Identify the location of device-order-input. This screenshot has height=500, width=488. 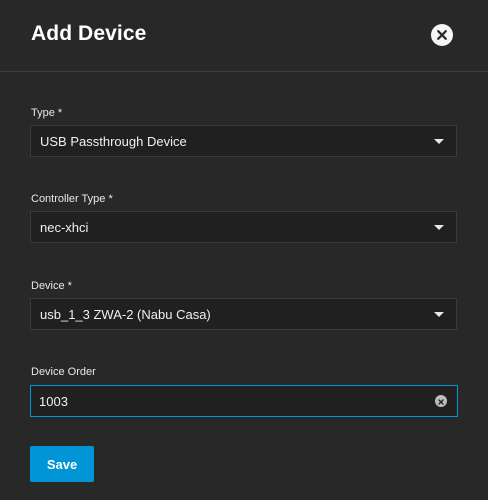
(229, 401).